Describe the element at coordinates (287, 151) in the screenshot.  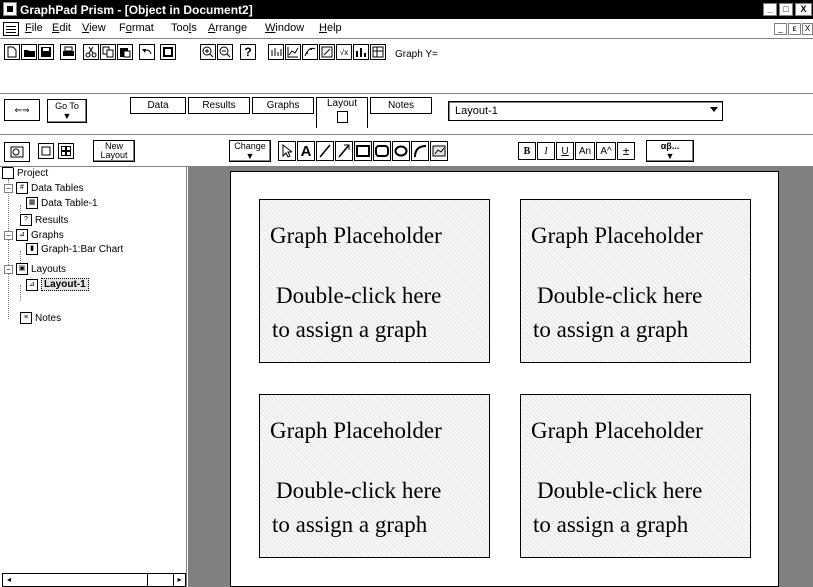
I see `pointer-tool-icon` at that location.